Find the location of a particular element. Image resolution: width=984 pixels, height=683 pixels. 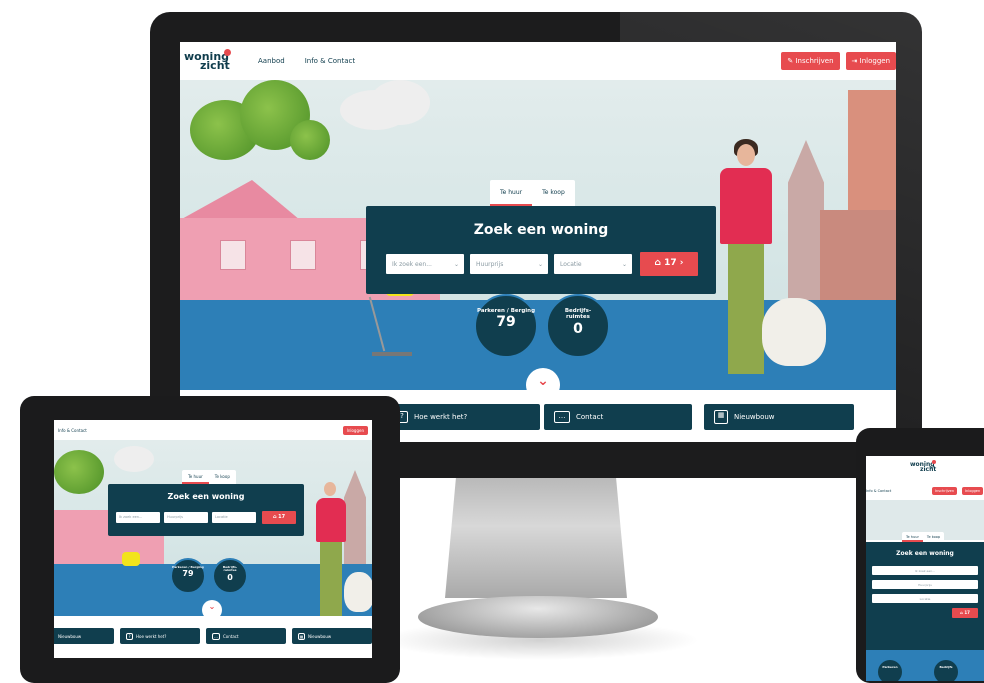

stat-business: Bedrijfs-ruimtes 0 is located at coordinates (578, 326).